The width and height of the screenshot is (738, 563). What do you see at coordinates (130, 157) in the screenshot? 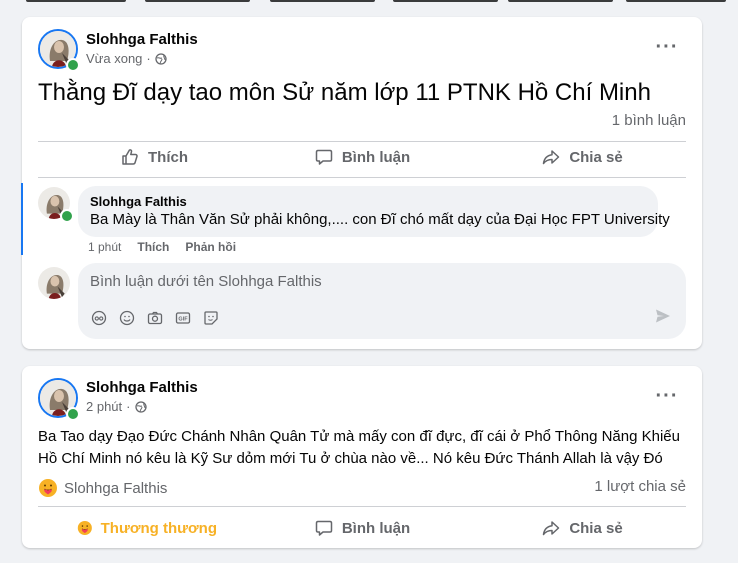
I see `thumbs-up-icon` at bounding box center [130, 157].